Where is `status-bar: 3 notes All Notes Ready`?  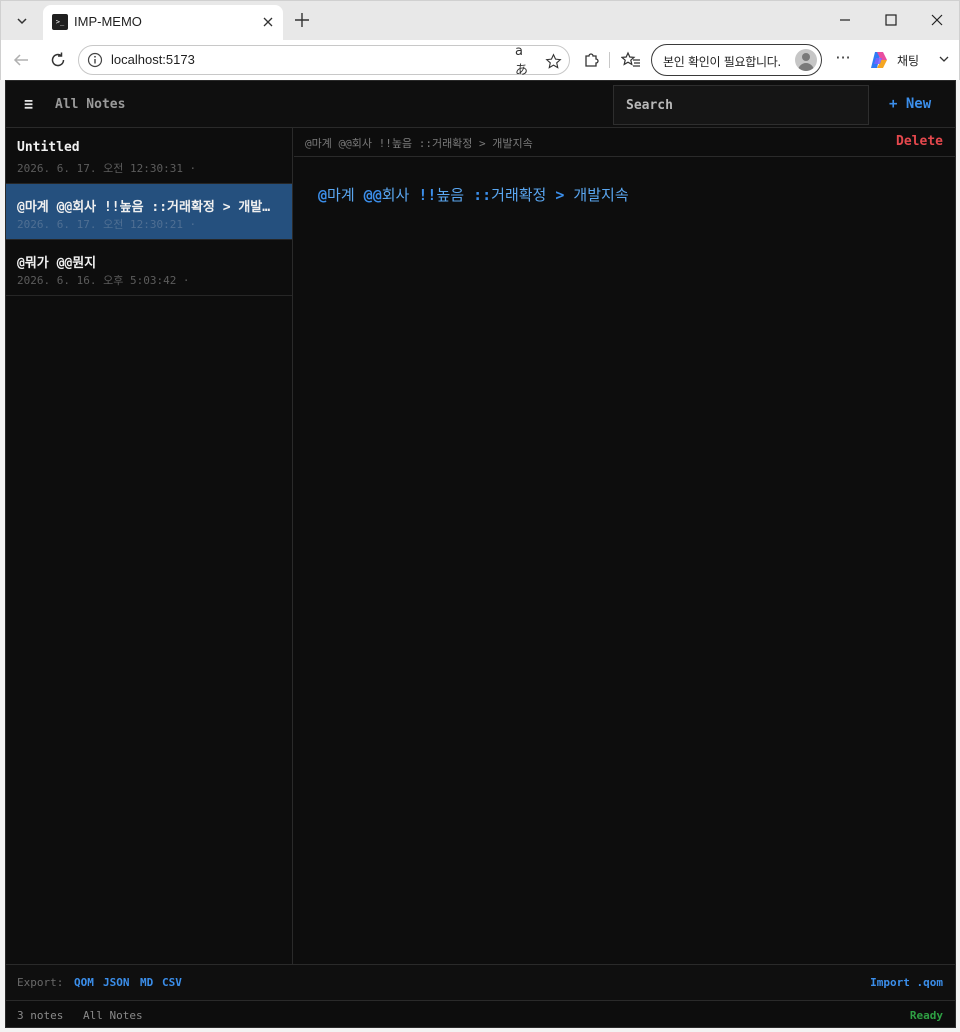 status-bar: 3 notes All Notes Ready is located at coordinates (480, 1013).